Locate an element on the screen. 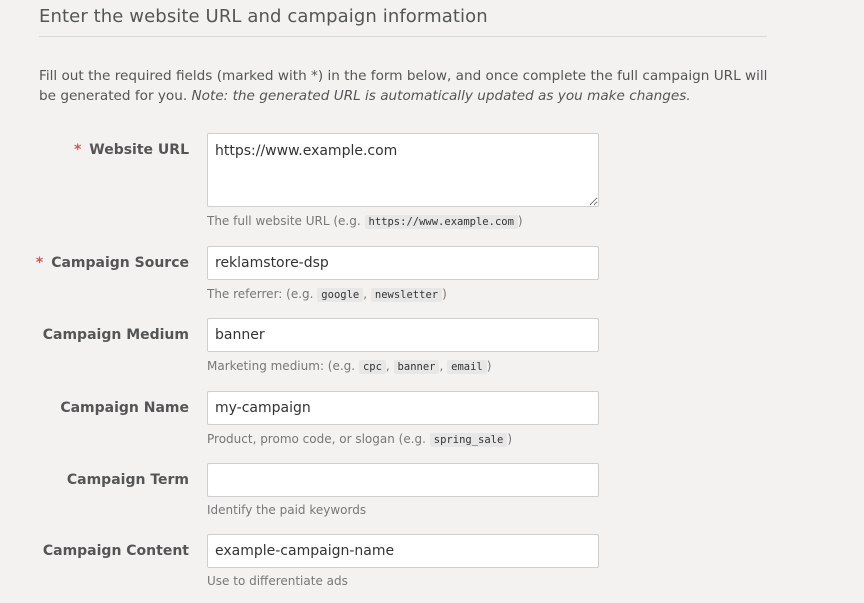 The height and width of the screenshot is (603, 864). campaign-content-label: Campaign Content is located at coordinates (115, 551).